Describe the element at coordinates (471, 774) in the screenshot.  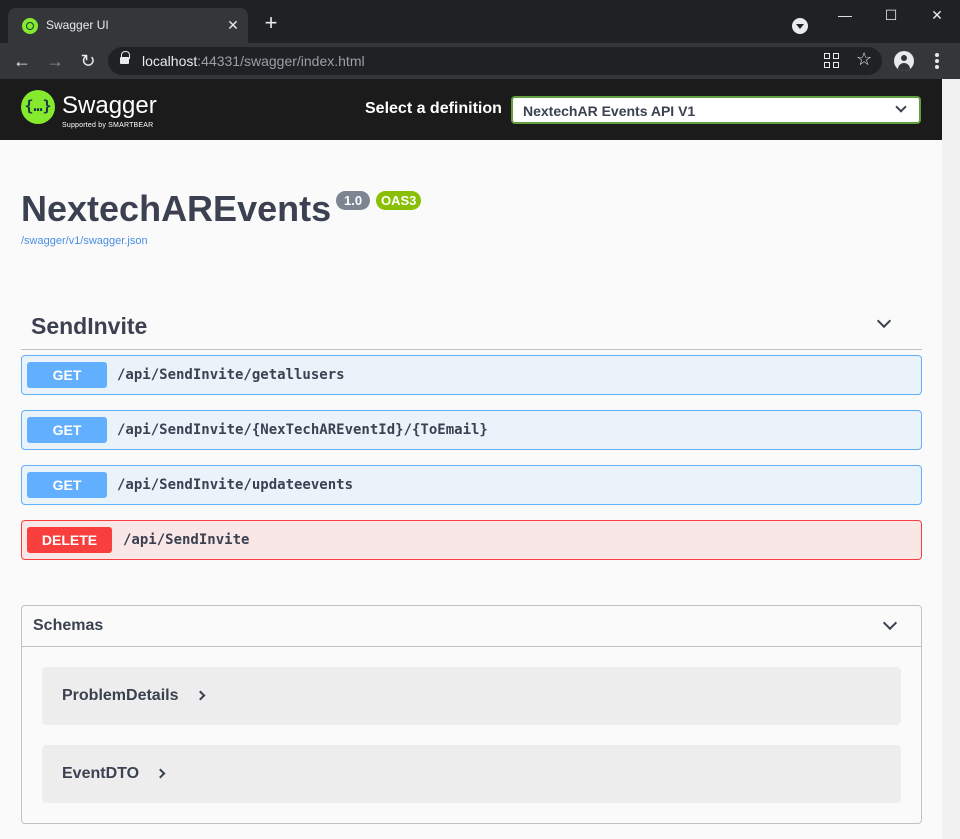
I see `schema-item: EventDTO` at that location.